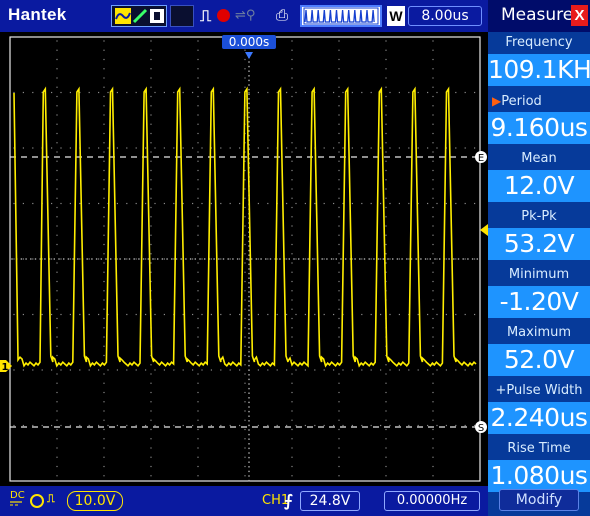 Image resolution: width=590 pixels, height=516 pixels. Describe the element at coordinates (579, 15) in the screenshot. I see `close-button: X` at that location.